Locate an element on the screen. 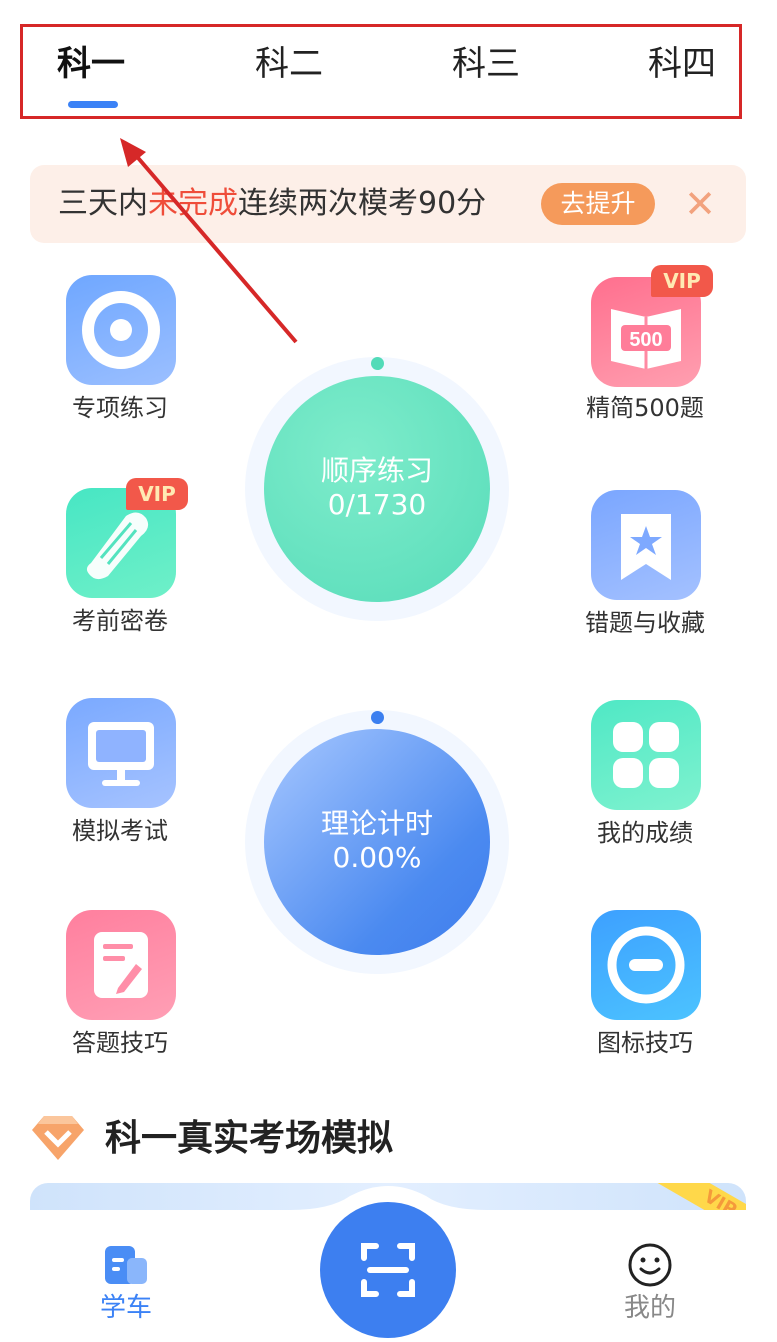 This screenshot has height=1342, width=777. practice-title: 顺序练习 is located at coordinates (376, 470).